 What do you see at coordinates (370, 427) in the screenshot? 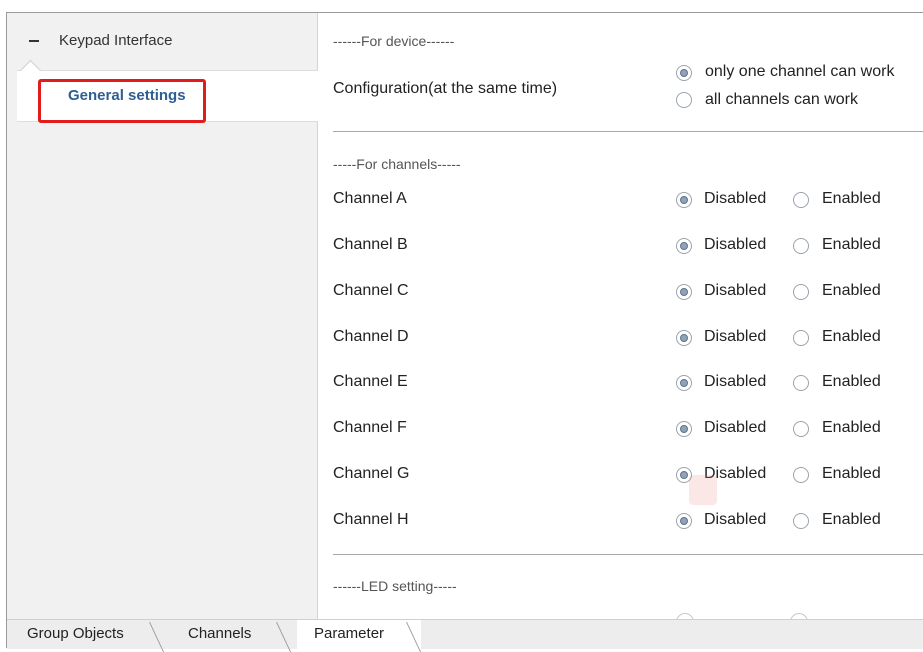
I see `channel-label: Channel F` at bounding box center [370, 427].